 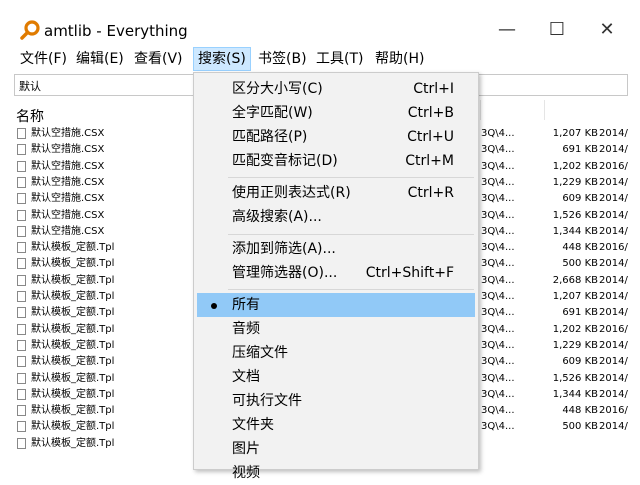 What do you see at coordinates (336, 137) in the screenshot?
I see `menu-item-match-path: 匹配路径(P) Ctrl+U` at bounding box center [336, 137].